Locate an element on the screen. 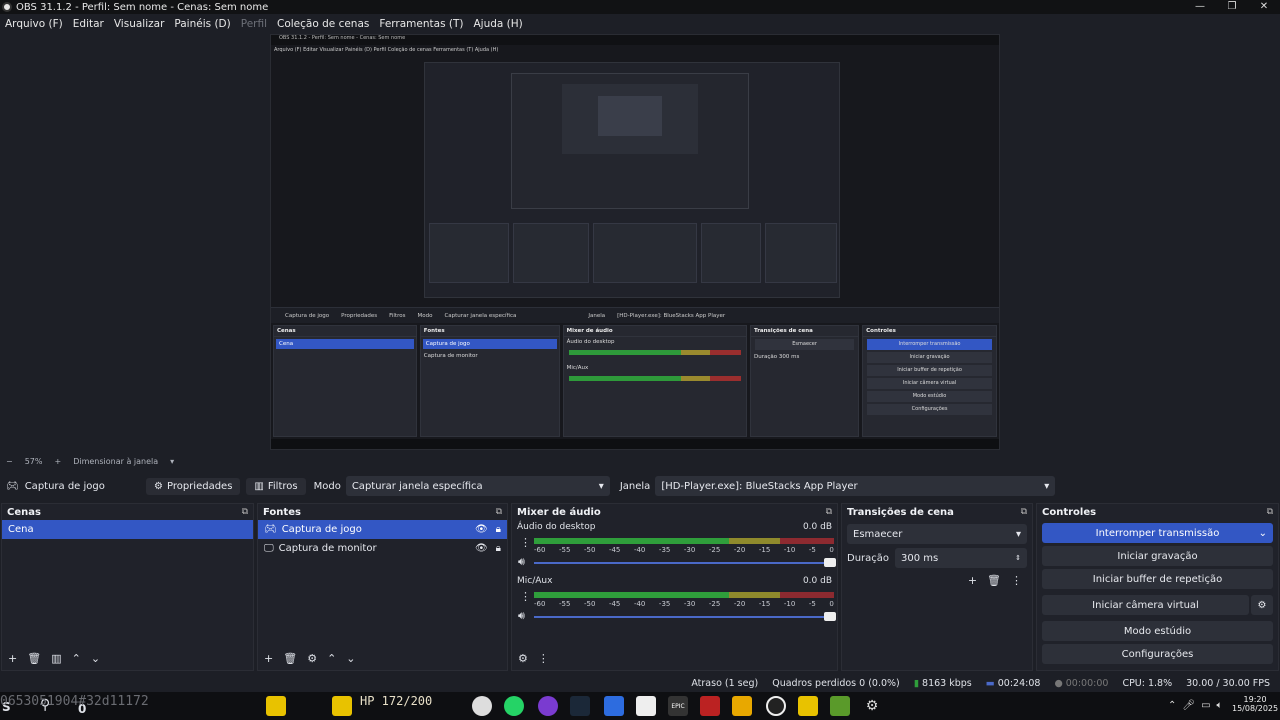 The height and width of the screenshot is (720, 1280). game-icon is located at coordinates (342, 706).